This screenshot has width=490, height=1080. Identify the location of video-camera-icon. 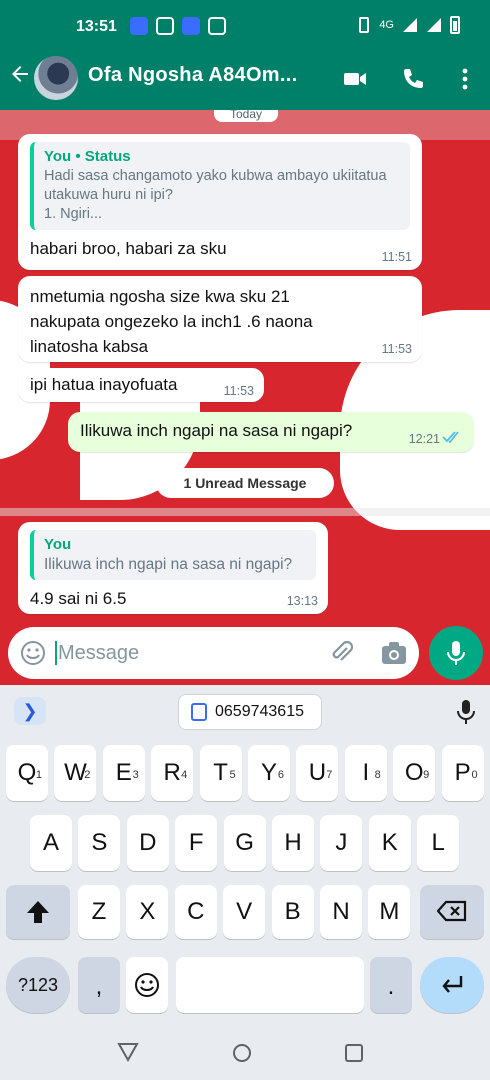
(355, 79).